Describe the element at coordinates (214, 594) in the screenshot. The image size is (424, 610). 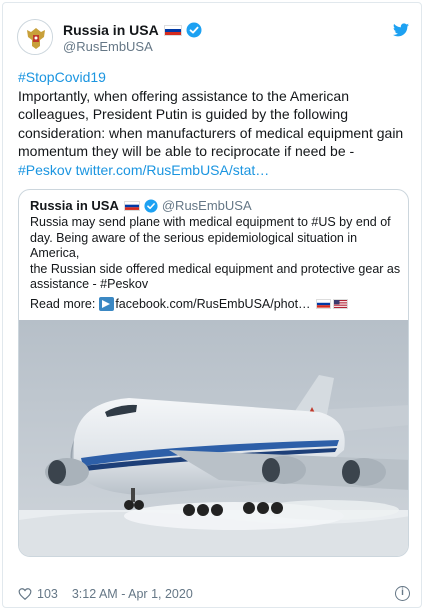
I see `tweet-footer: 103 3:12 AM - Apr 1, 2020 i` at that location.